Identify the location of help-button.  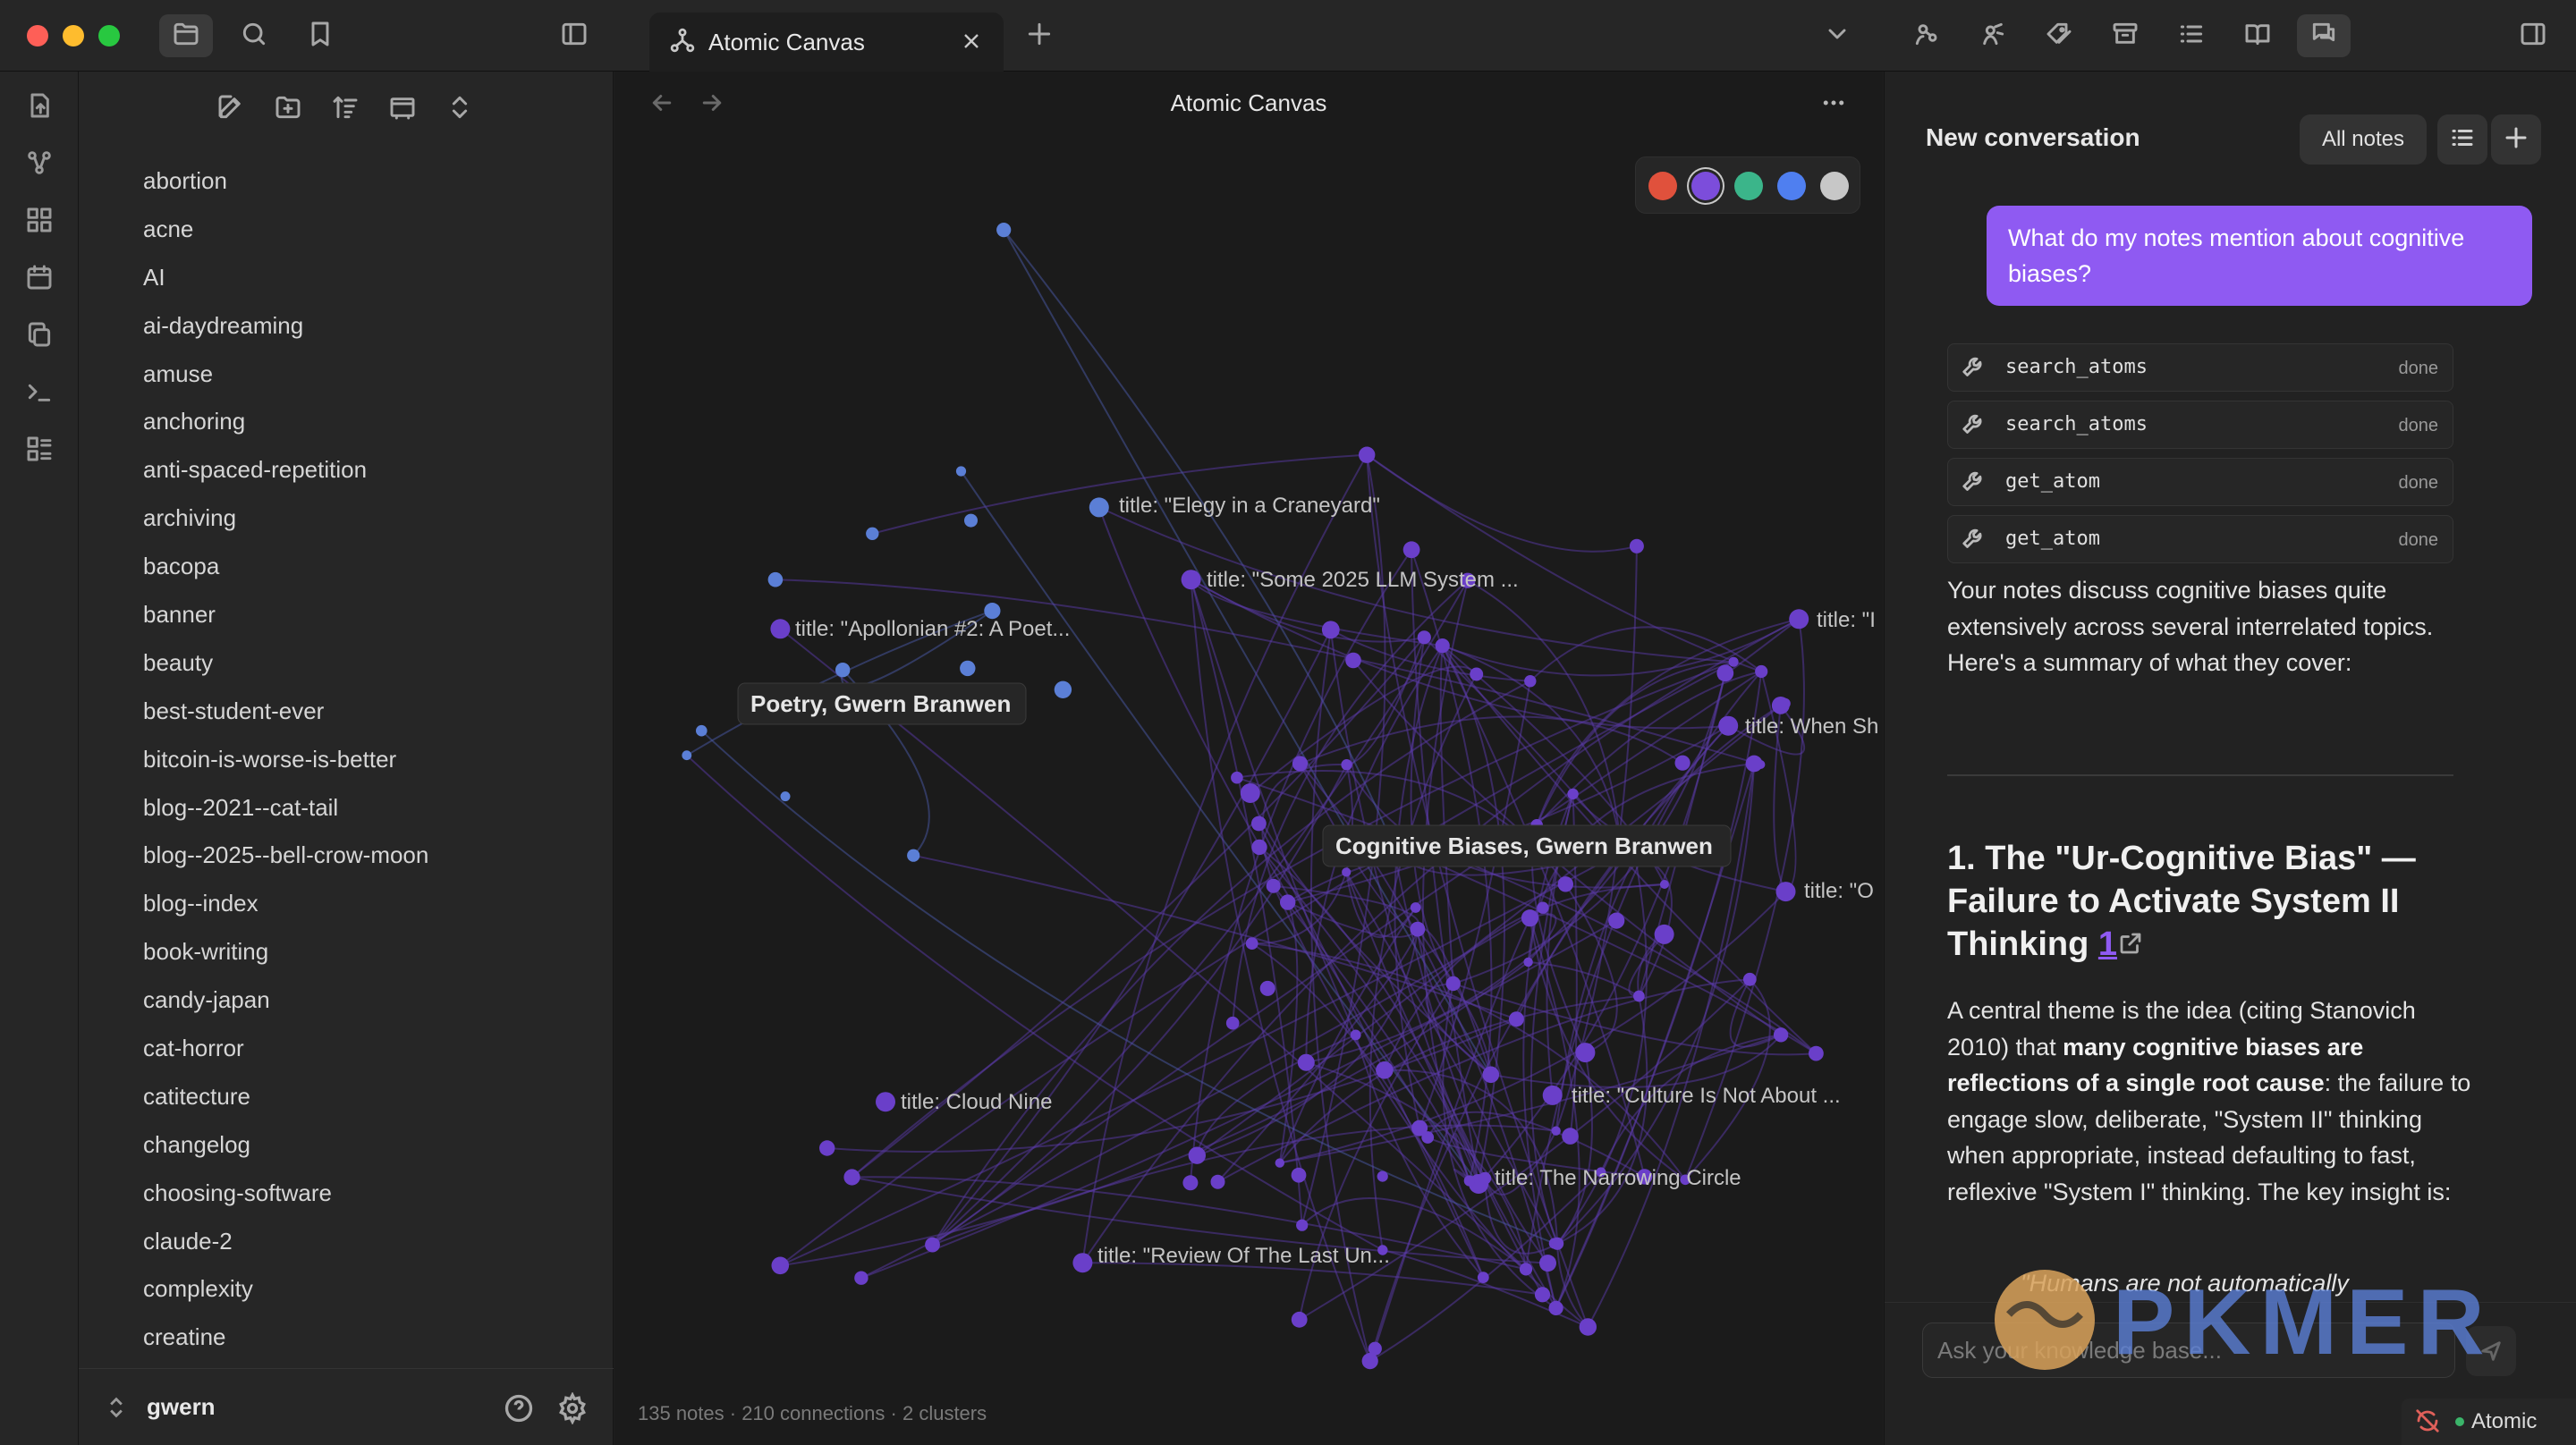
(519, 1408).